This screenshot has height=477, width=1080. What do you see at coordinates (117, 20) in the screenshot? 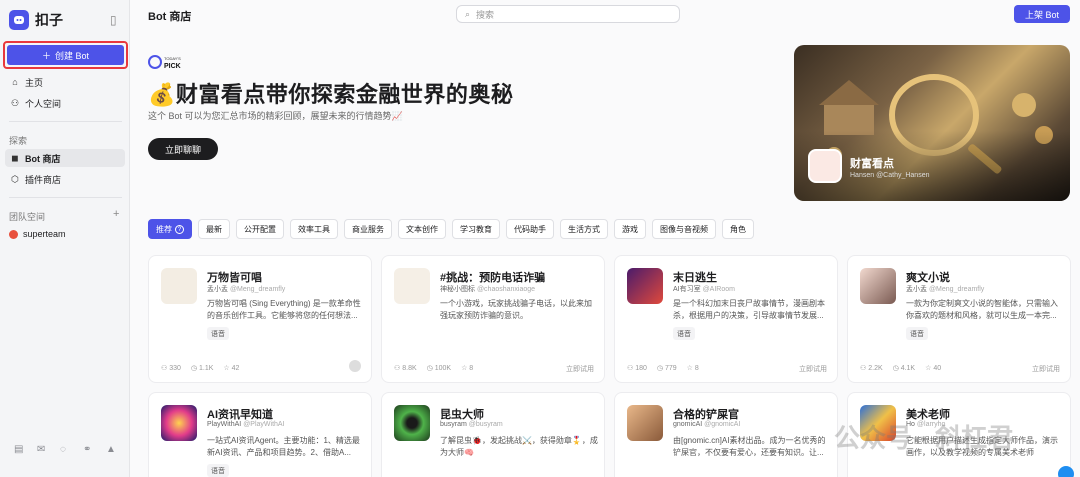
I see `collapse-sidebar-icon: ▯` at bounding box center [117, 20].